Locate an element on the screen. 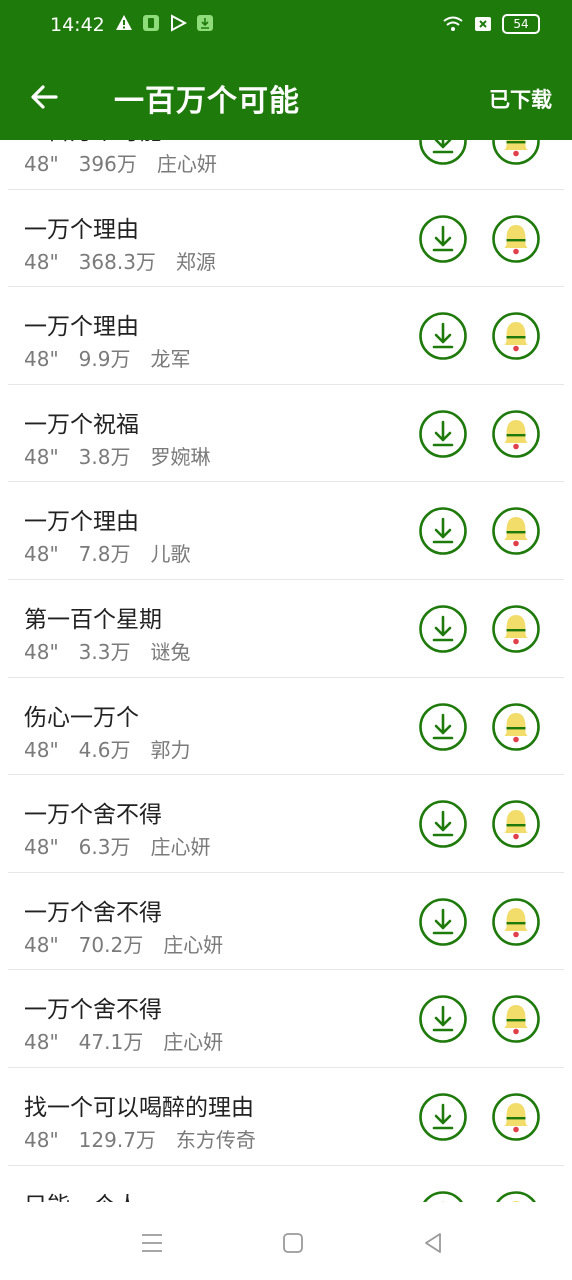  song-play-count: 3.8万 is located at coordinates (104, 456).